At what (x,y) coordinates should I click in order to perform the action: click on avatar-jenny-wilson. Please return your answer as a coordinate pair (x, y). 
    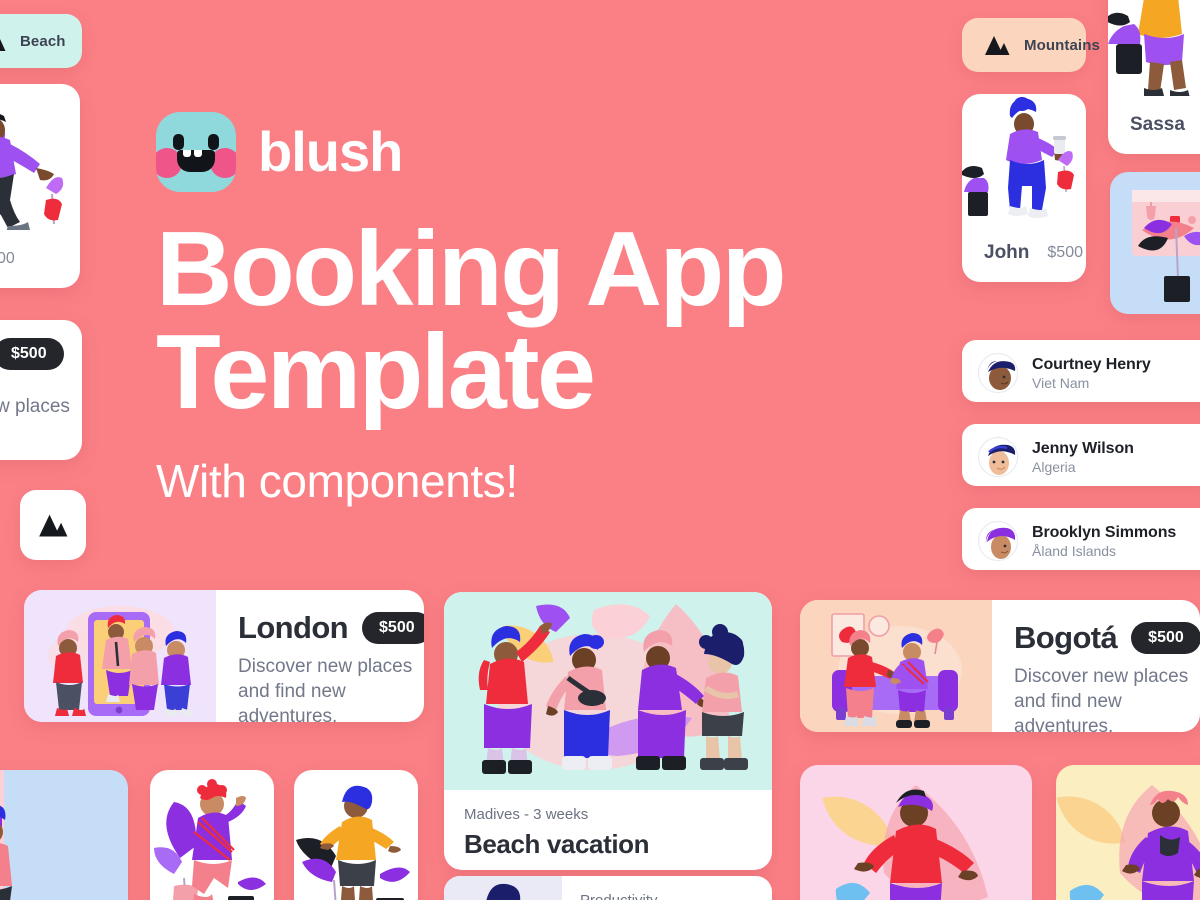
    Looking at the image, I should click on (998, 457).